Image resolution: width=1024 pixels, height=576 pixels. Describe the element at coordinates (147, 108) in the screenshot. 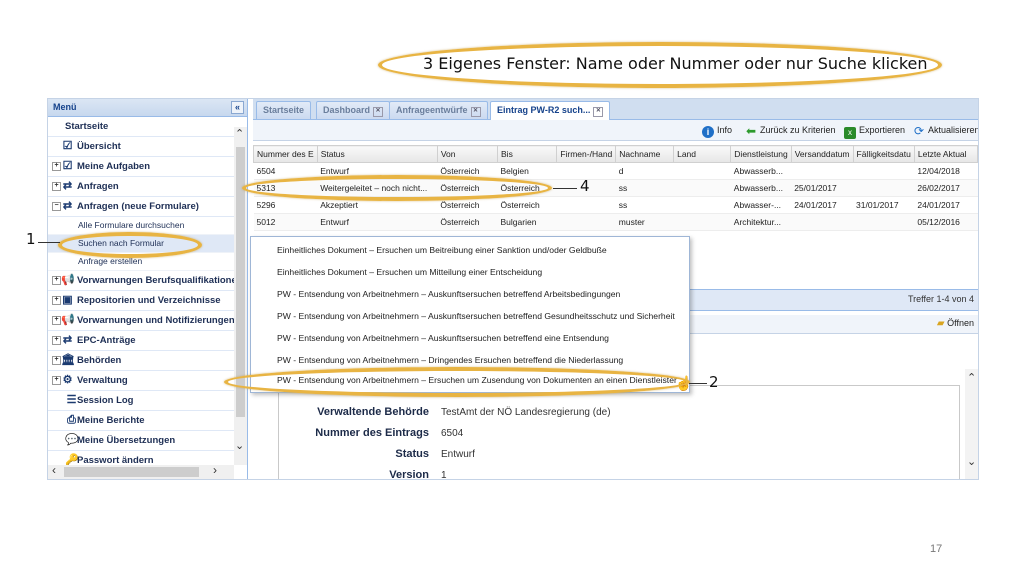

I see `menu-header: Menü «` at that location.